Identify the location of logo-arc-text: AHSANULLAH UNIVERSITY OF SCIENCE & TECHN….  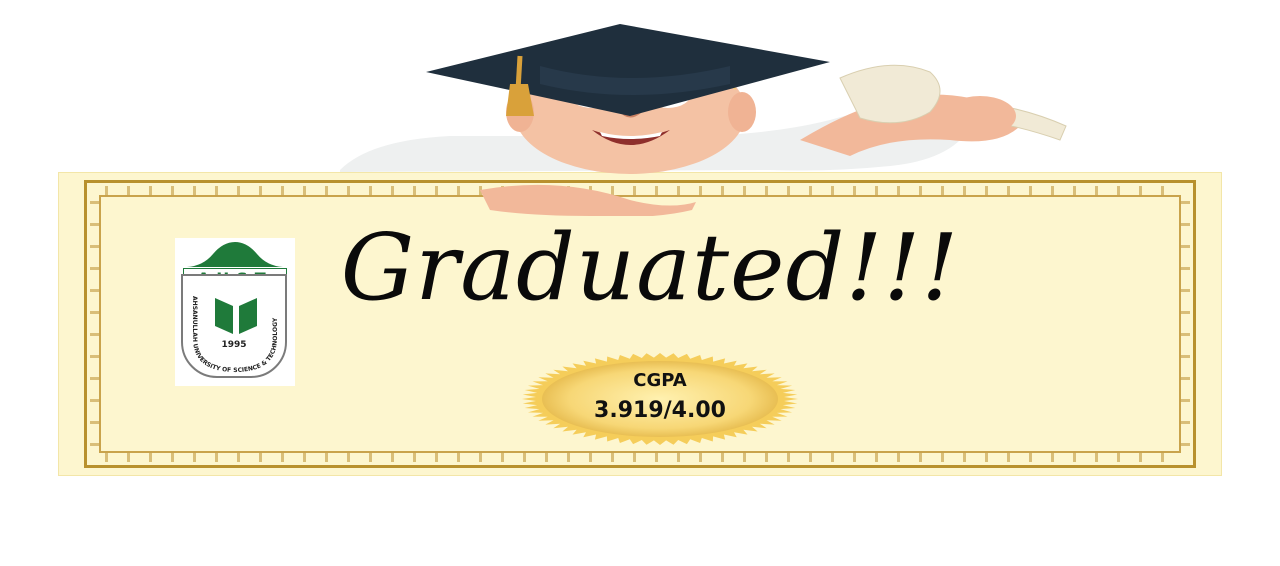
(235, 335).